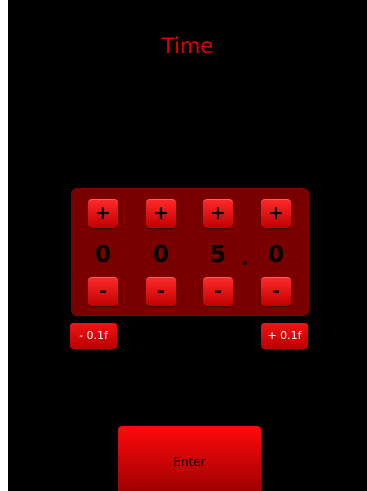 Image resolution: width=367 pixels, height=491 pixels. I want to click on plus-tenth-button: + 0.1f, so click(284, 336).